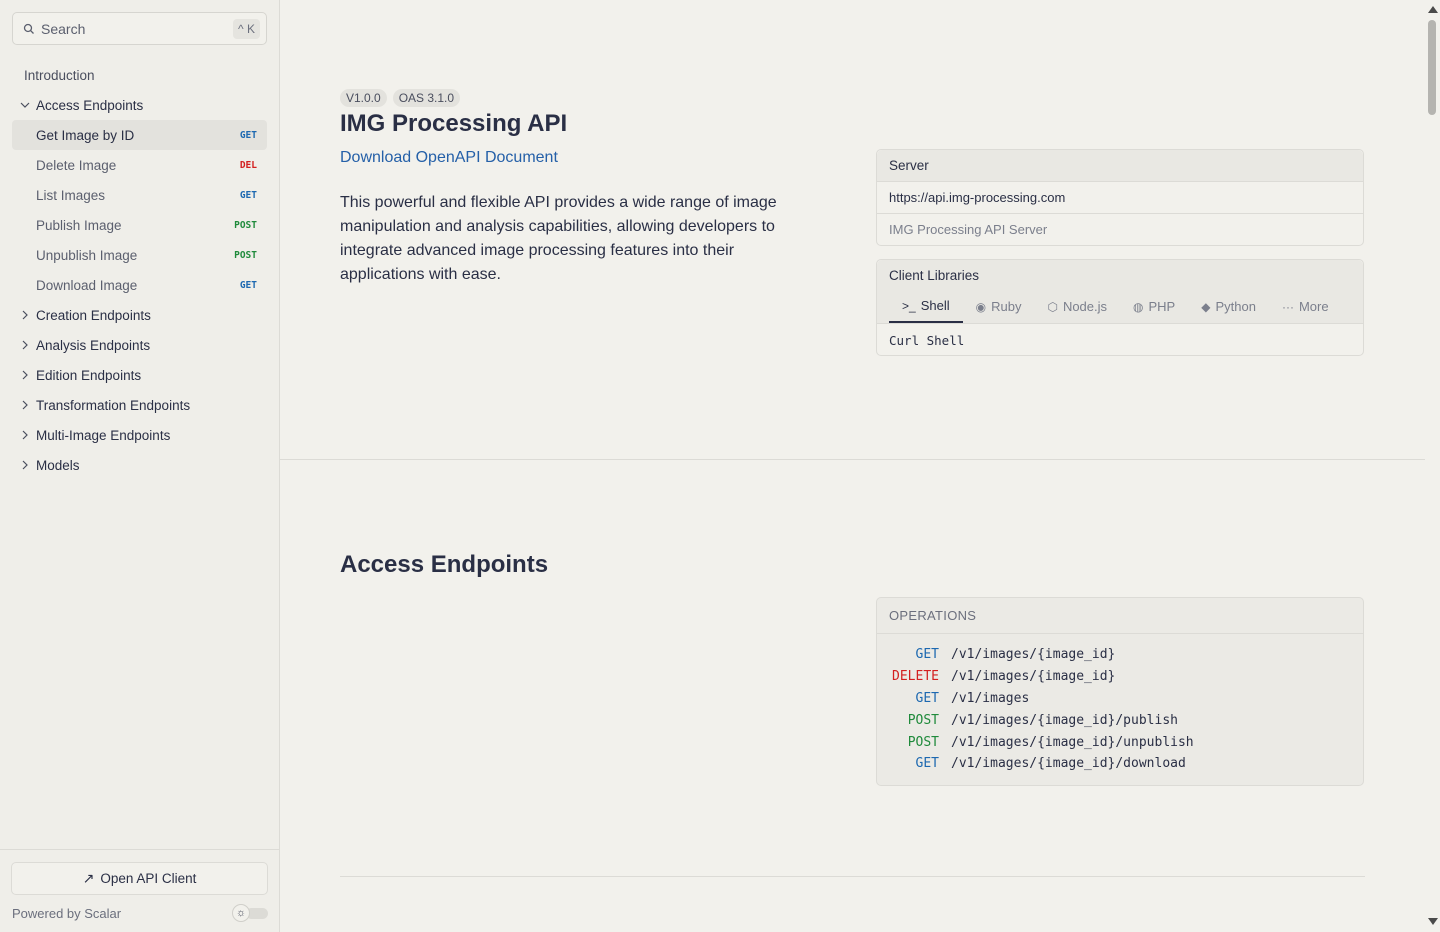  Describe the element at coordinates (85, 135) in the screenshot. I see `sidebar-item-label: Get Image by ID` at that location.